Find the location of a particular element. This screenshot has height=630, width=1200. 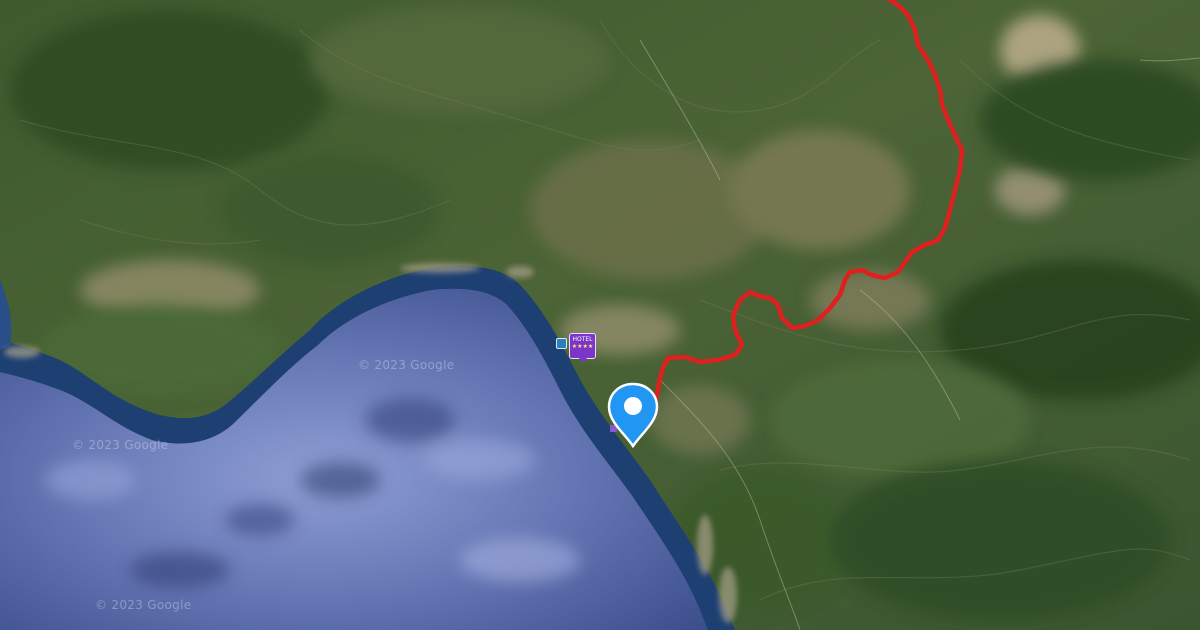

hotel-label: HOTEL is located at coordinates (582, 339).